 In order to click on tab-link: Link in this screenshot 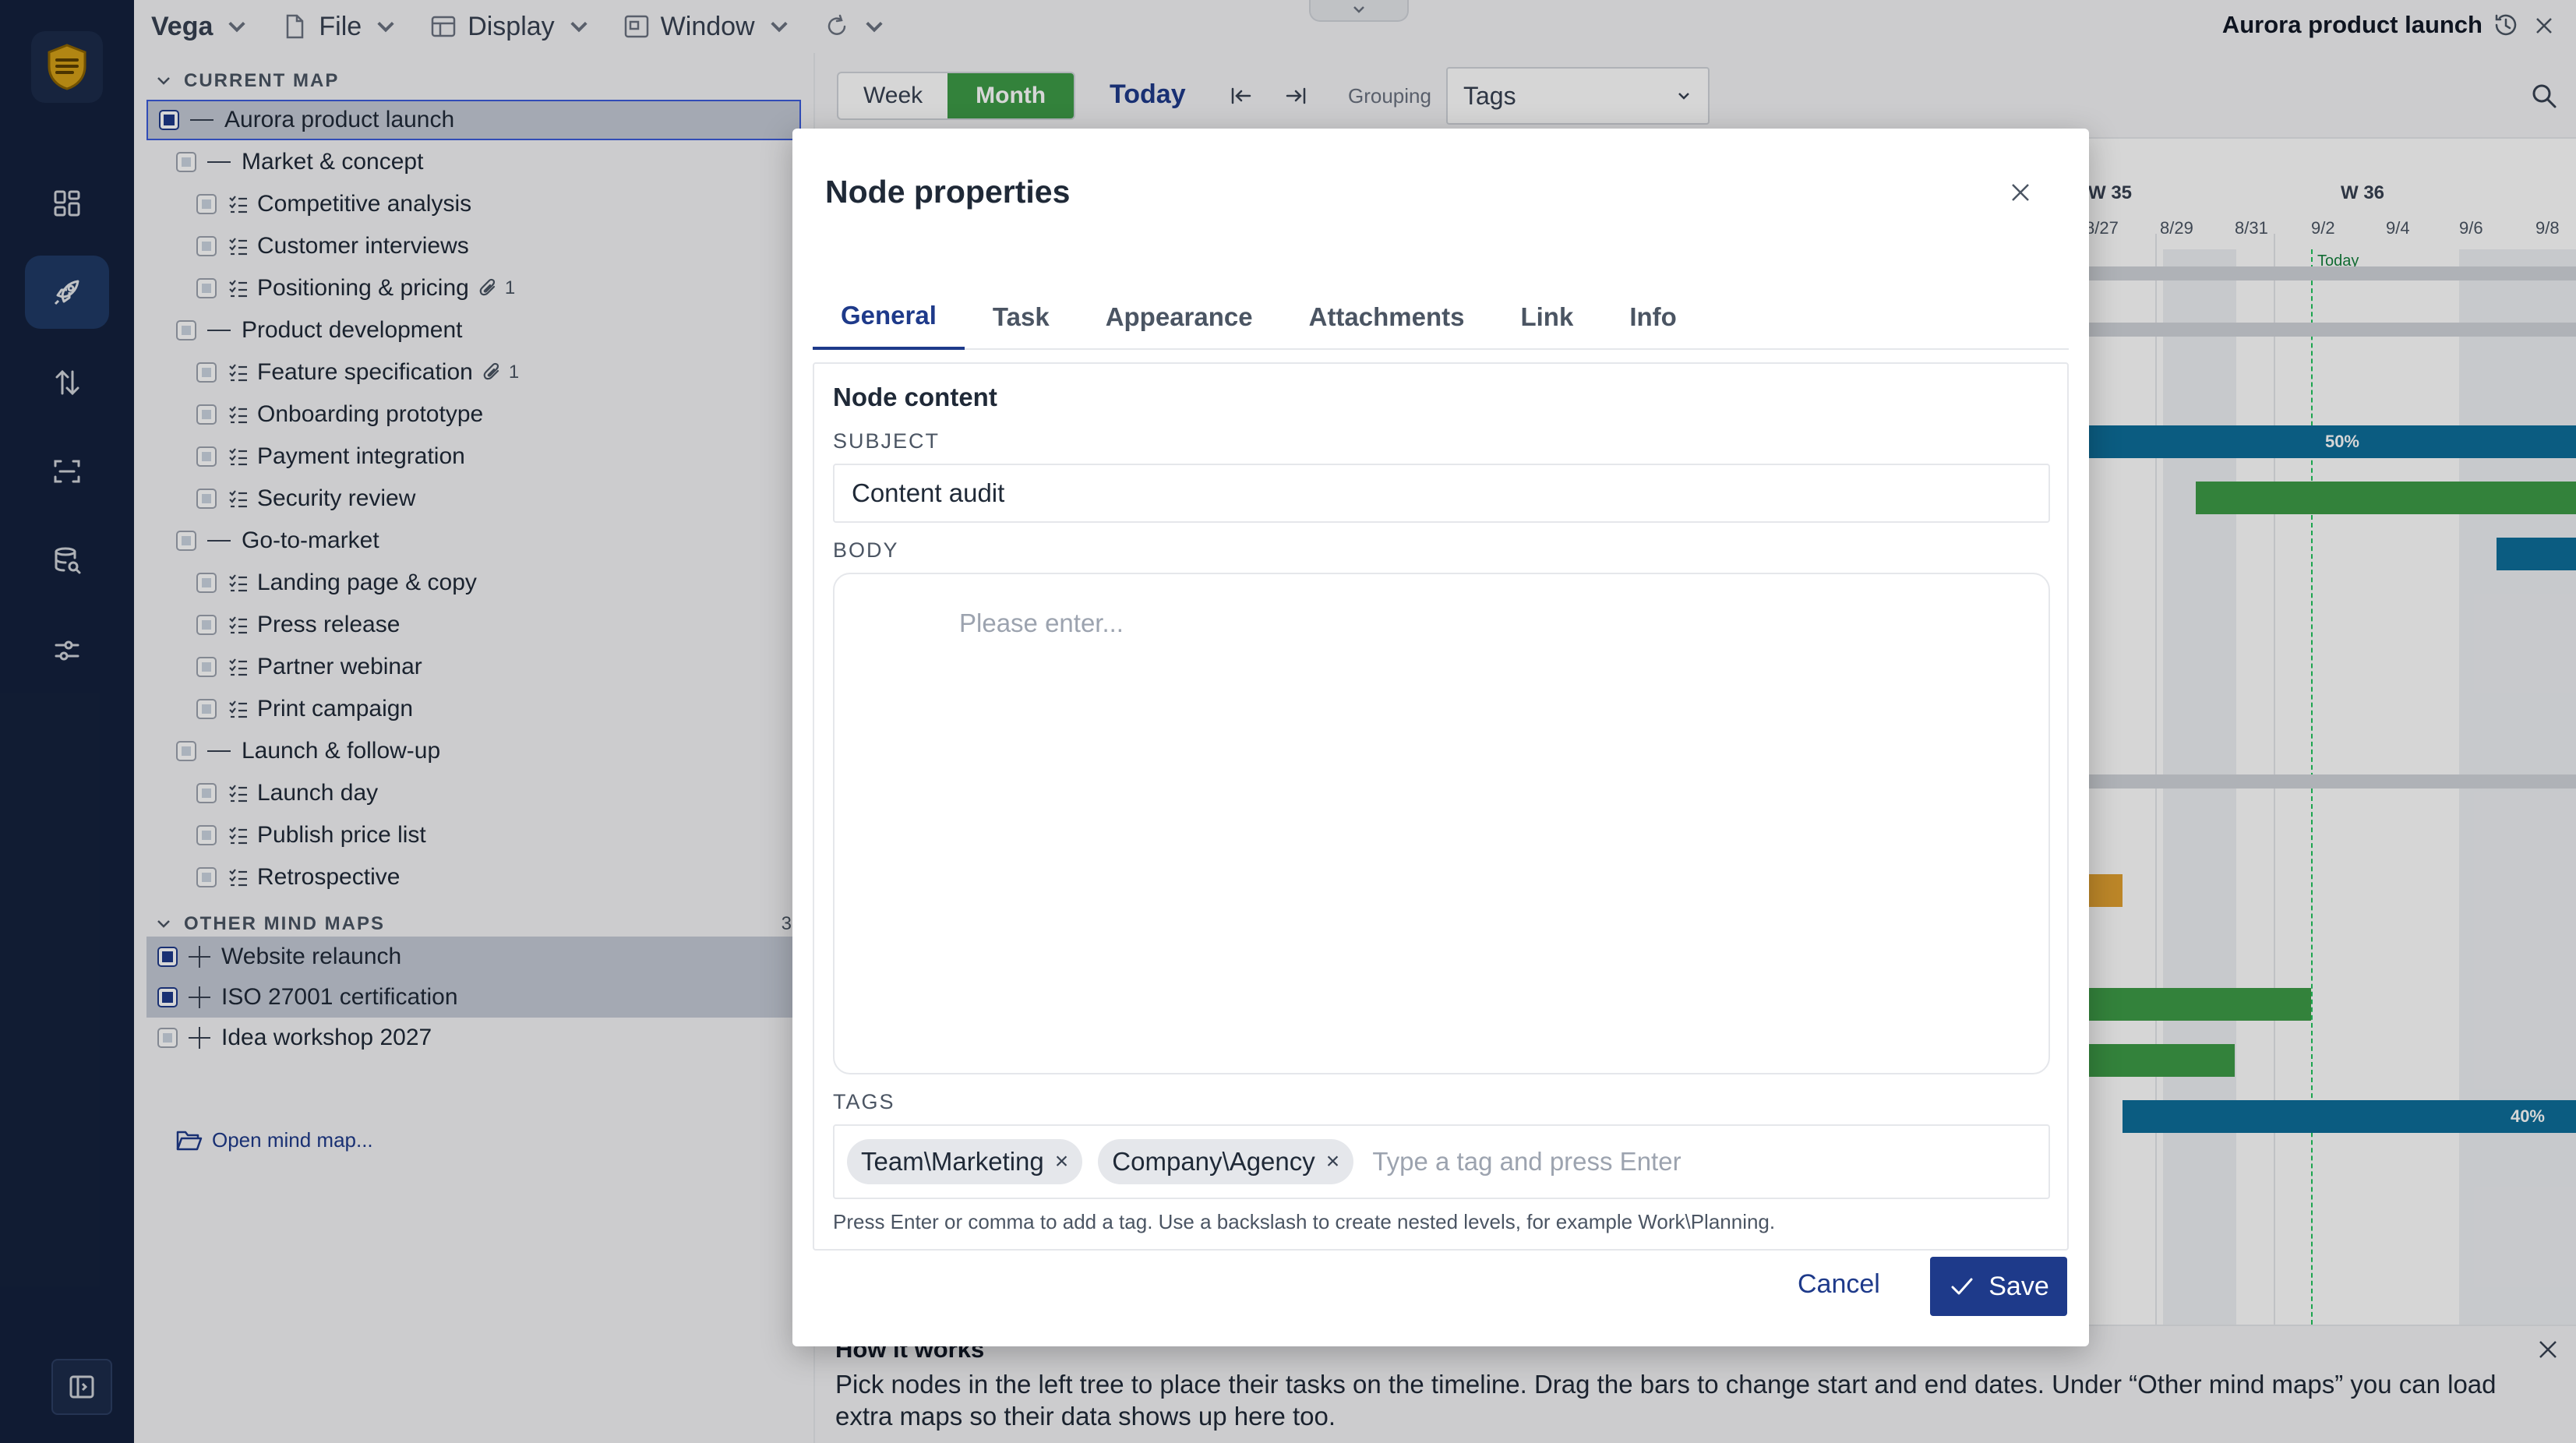, I will do `click(1546, 317)`.